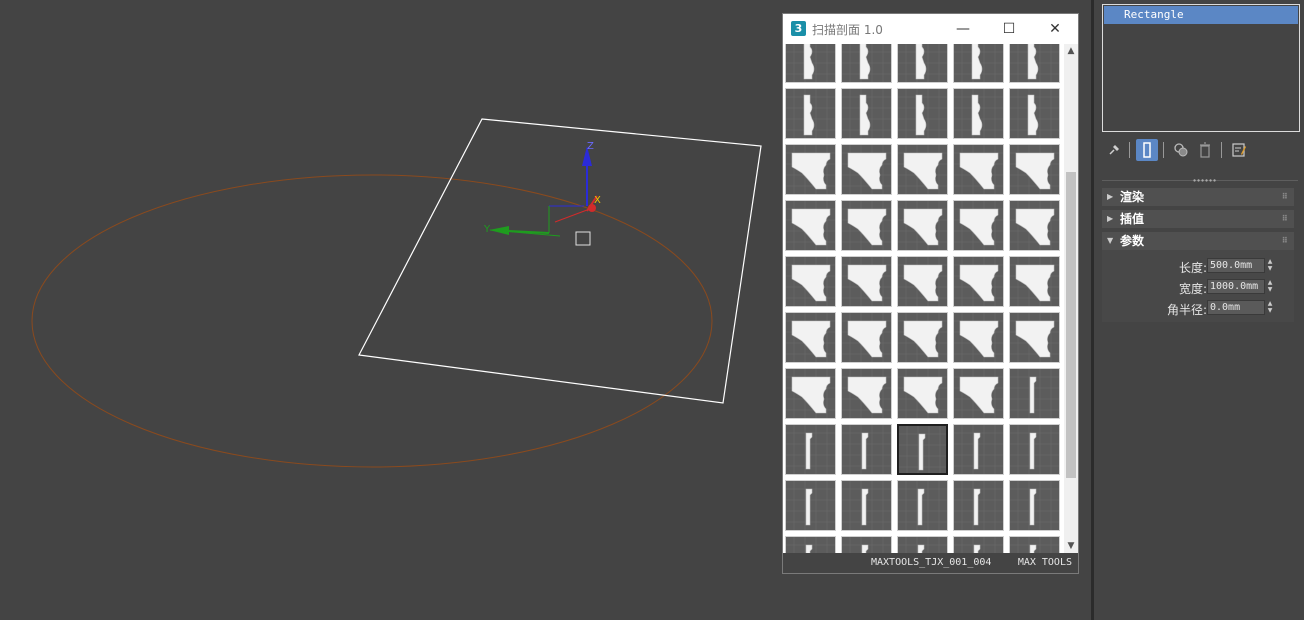  I want to click on length-spinner: ▲ ▼, so click(1270, 265).